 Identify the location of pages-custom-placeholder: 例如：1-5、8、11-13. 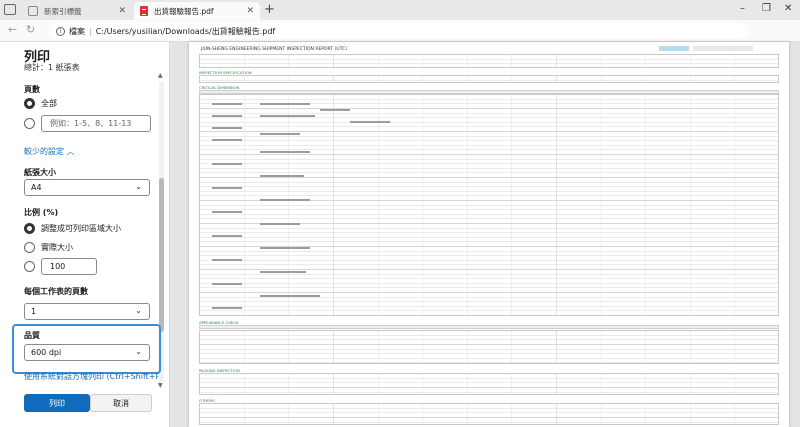
(91, 123).